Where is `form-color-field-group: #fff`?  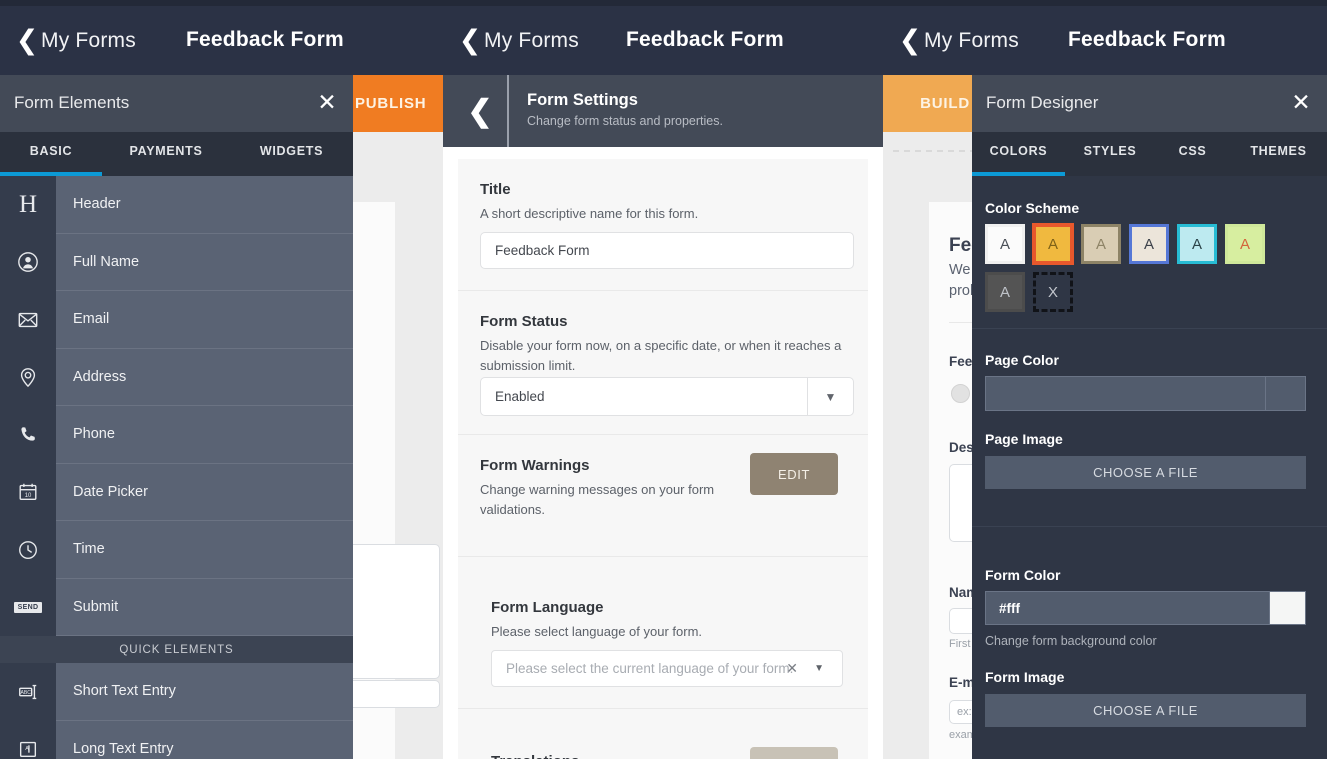
form-color-field-group: #fff is located at coordinates (1145, 608).